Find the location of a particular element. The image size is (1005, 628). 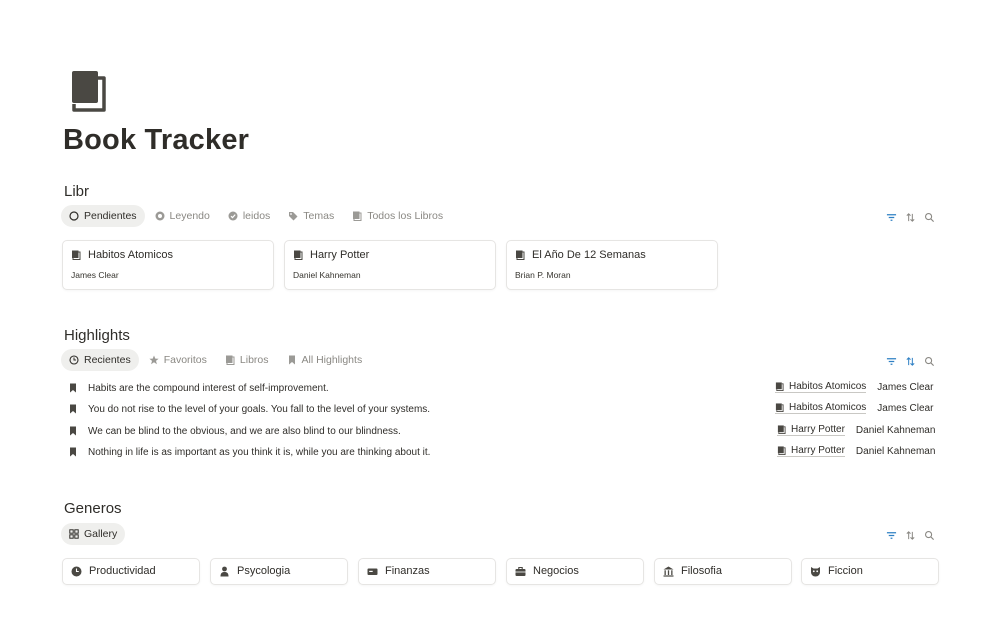

tab-pendientes: Pendientes is located at coordinates (103, 216).